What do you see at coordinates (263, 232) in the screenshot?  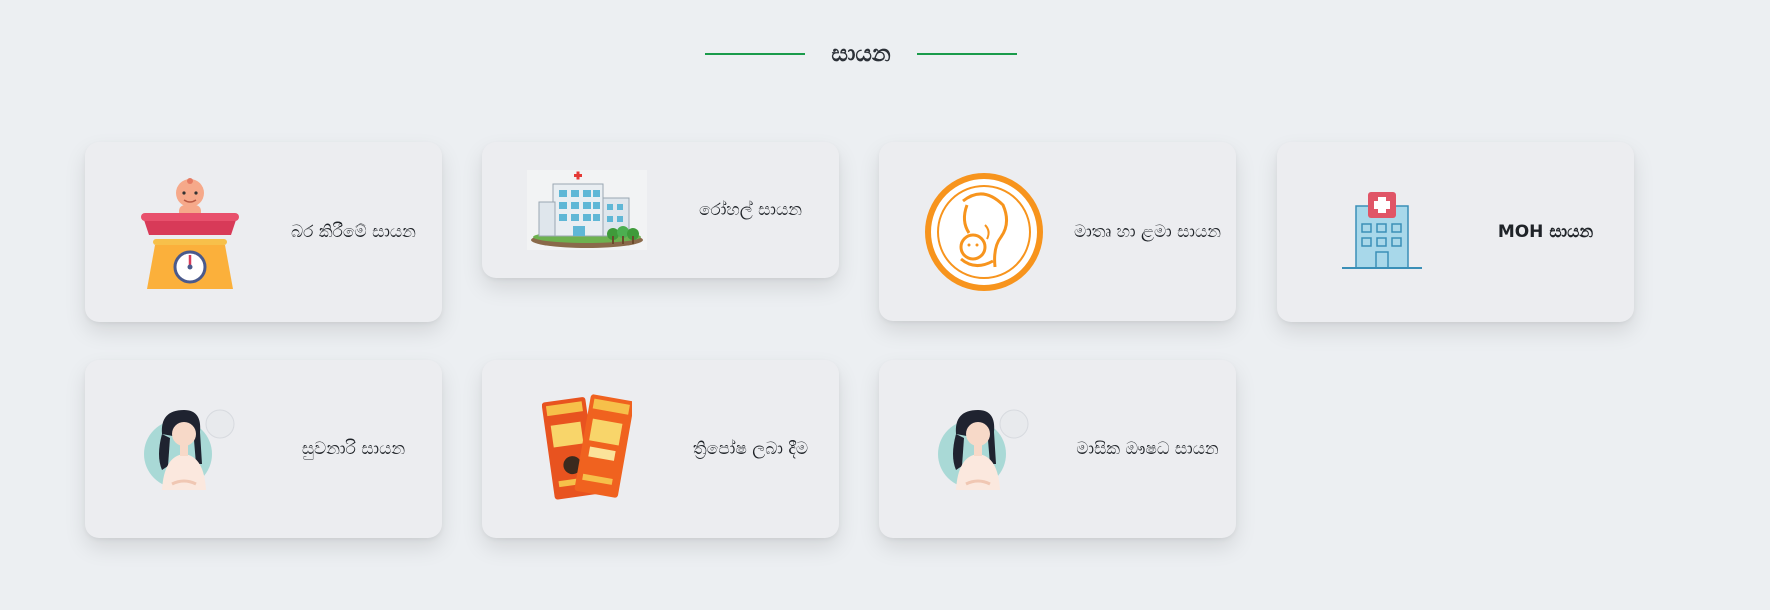 I see `clinic-card-weighing: බර කිරීමේ සායන` at bounding box center [263, 232].